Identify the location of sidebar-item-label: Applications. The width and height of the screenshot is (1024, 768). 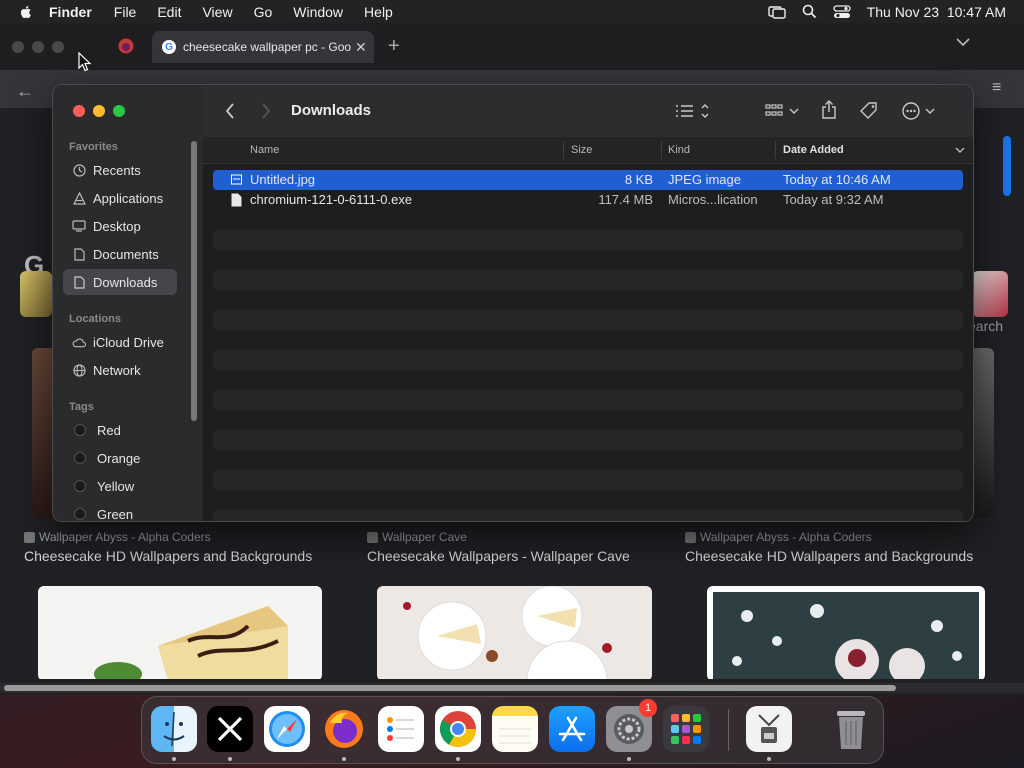
(128, 198).